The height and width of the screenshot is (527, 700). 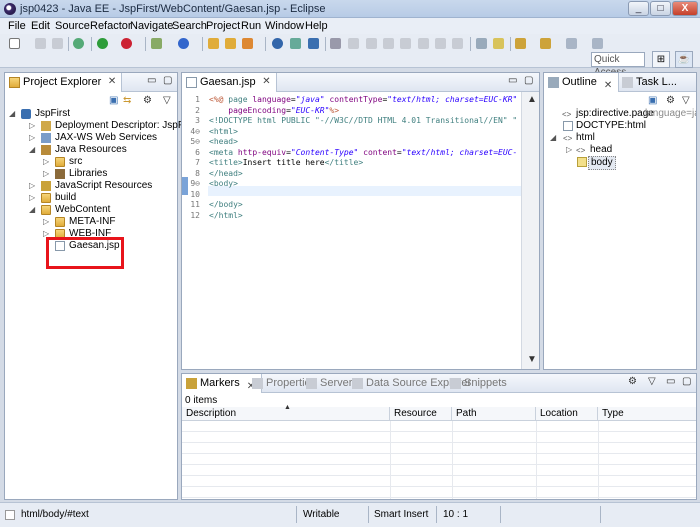 What do you see at coordinates (226, 205) in the screenshot?
I see `code-line: </body>` at bounding box center [226, 205].